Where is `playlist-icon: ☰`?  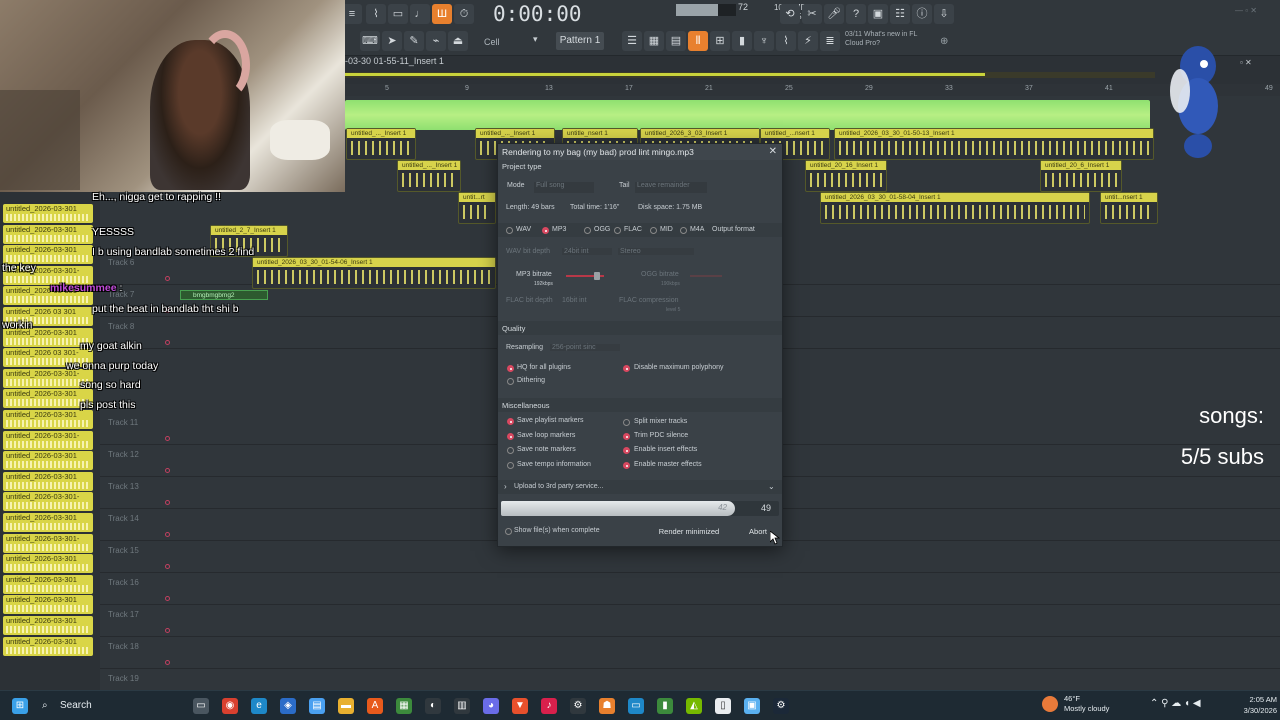 playlist-icon: ☰ is located at coordinates (632, 41).